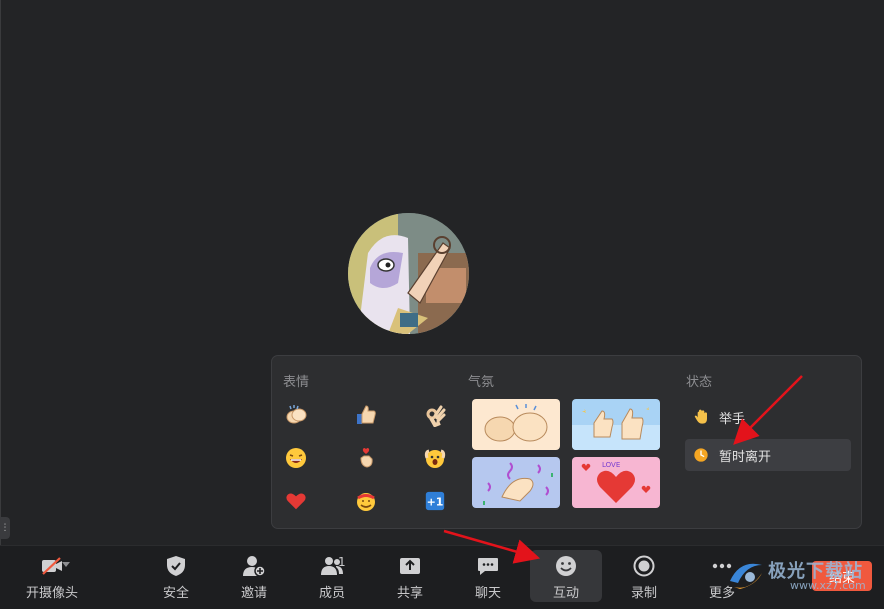  What do you see at coordinates (768, 417) in the screenshot?
I see `raise-hand-option: 举手` at bounding box center [768, 417].